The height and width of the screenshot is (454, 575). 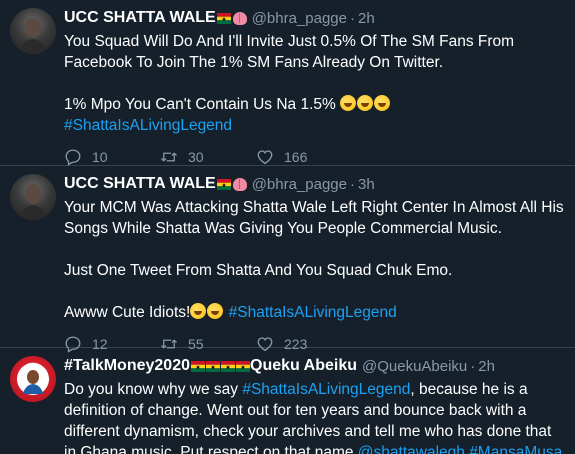 I want to click on tweet-line-text: 1% Mpo You Can't Contain Us Na 1.5%, so click(x=200, y=104).